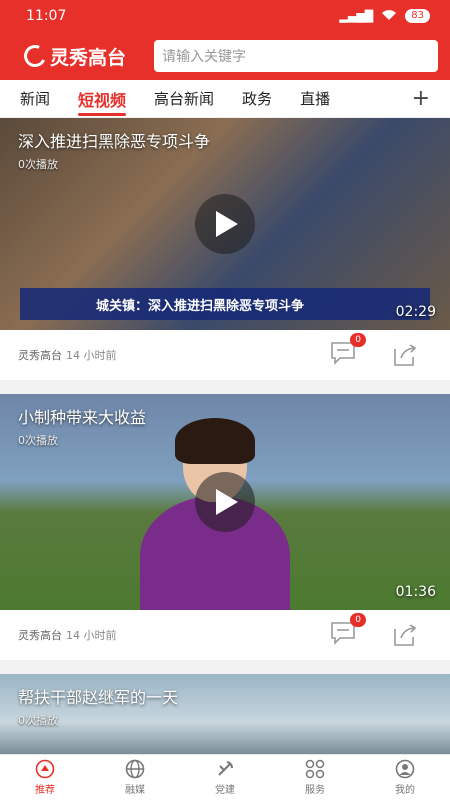  What do you see at coordinates (417, 16) in the screenshot?
I see `battery-level: 83` at bounding box center [417, 16].